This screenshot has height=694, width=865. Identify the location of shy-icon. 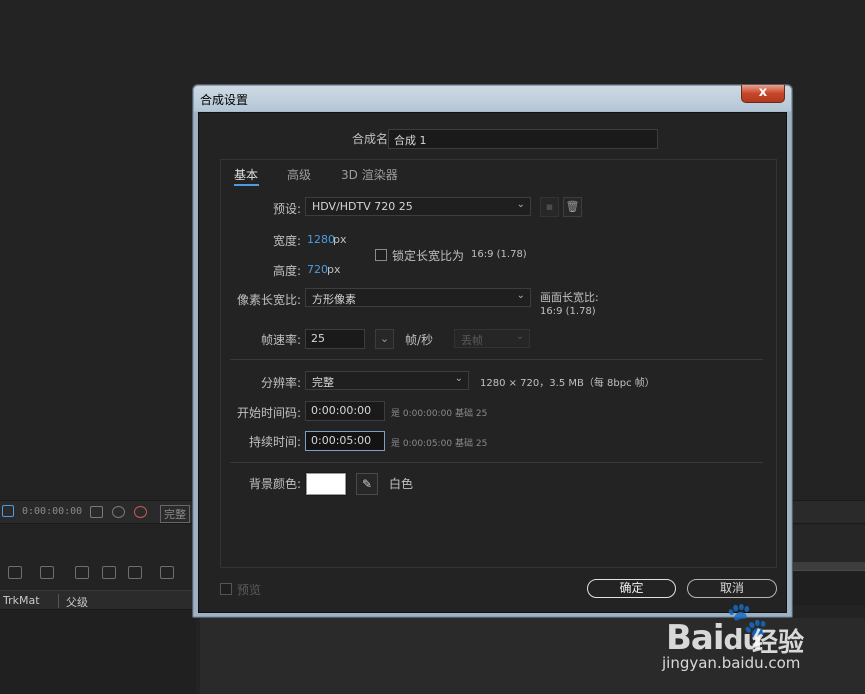
(15, 572).